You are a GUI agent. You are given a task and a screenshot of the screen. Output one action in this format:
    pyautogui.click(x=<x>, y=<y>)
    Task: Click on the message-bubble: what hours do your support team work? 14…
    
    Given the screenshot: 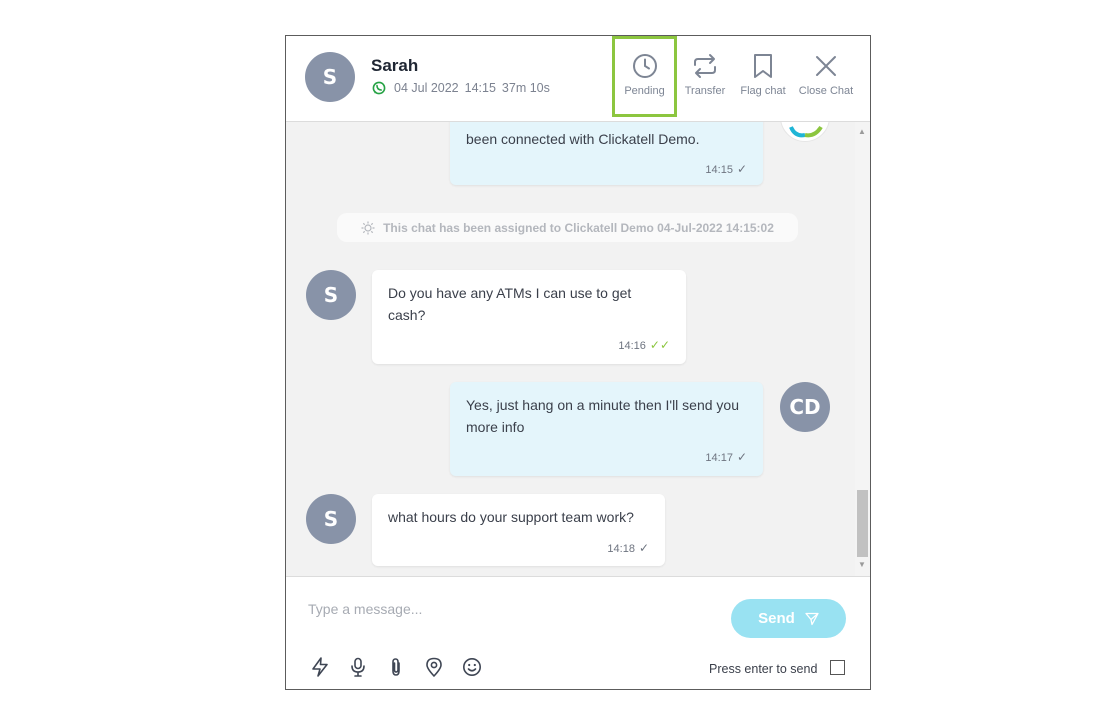 What is the action you would take?
    pyautogui.click(x=518, y=530)
    